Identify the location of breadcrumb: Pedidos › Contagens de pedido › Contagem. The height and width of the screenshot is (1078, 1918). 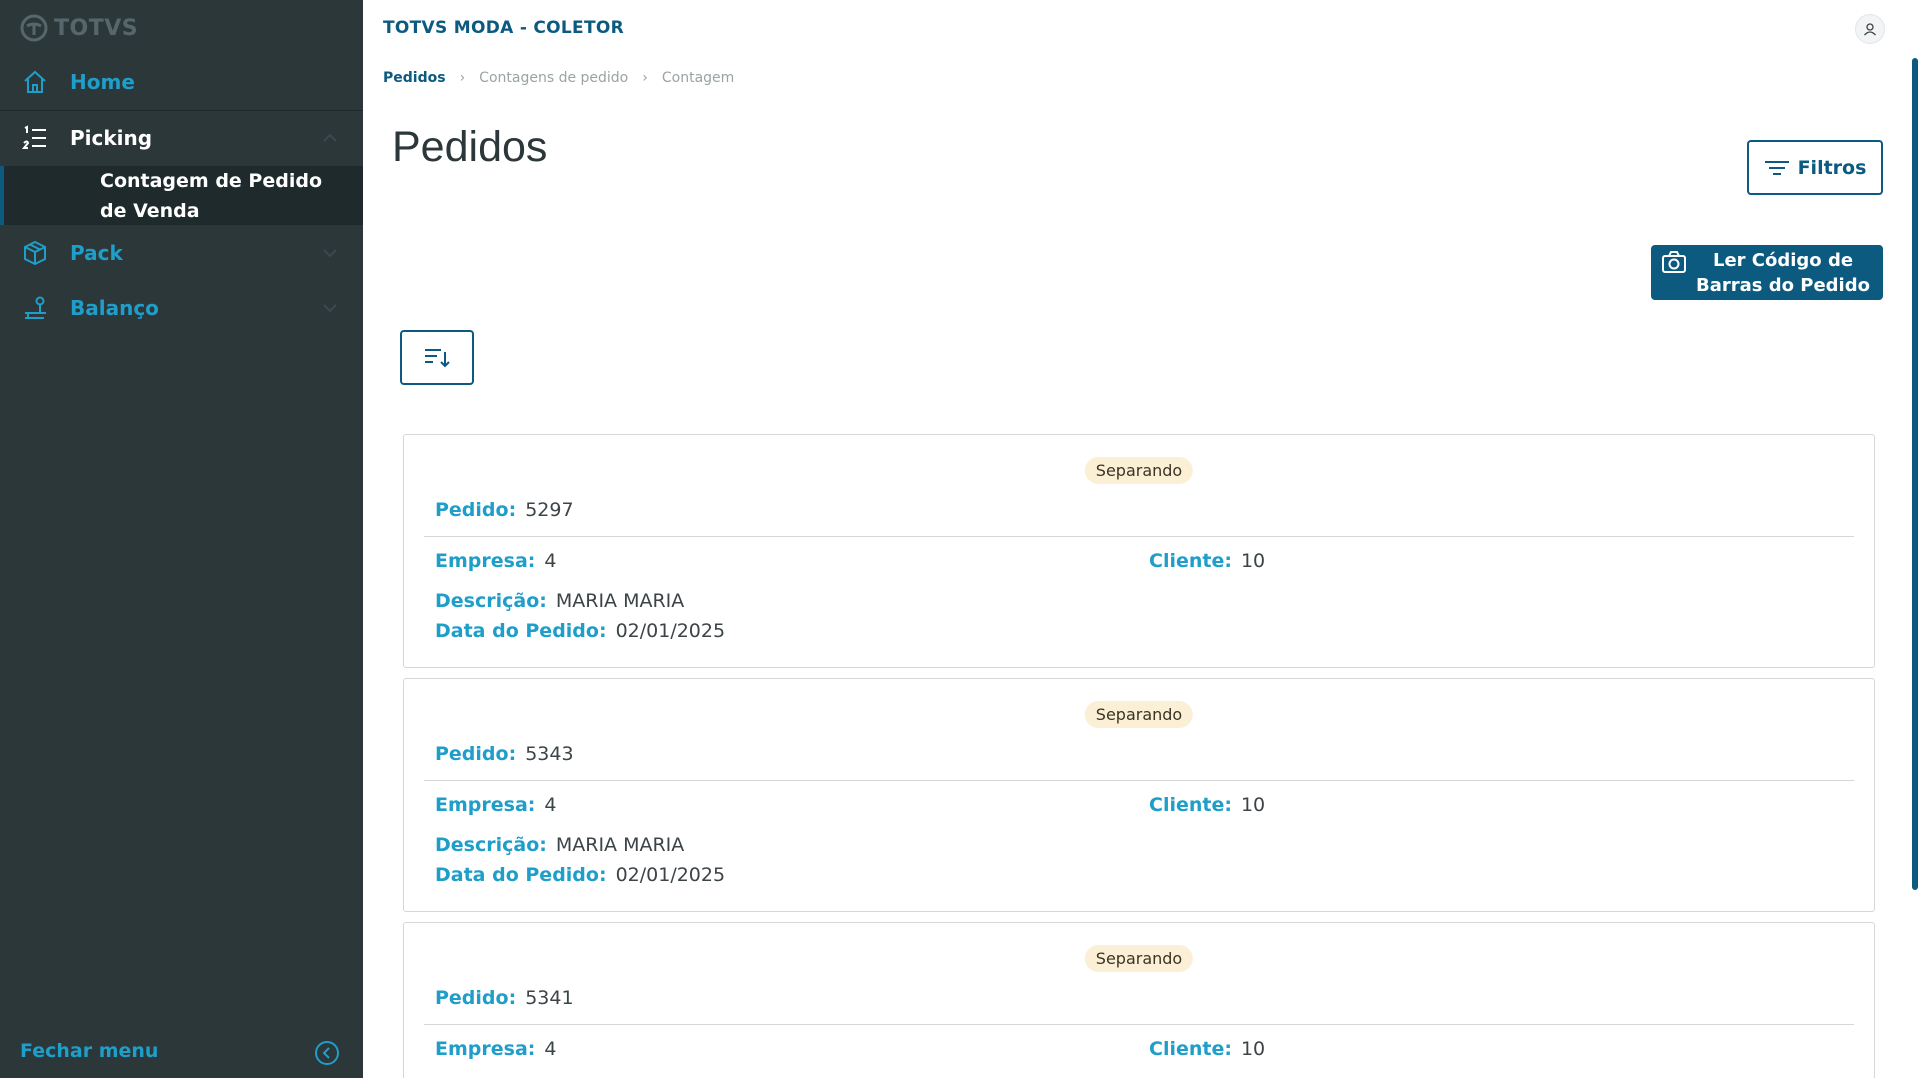
(558, 78).